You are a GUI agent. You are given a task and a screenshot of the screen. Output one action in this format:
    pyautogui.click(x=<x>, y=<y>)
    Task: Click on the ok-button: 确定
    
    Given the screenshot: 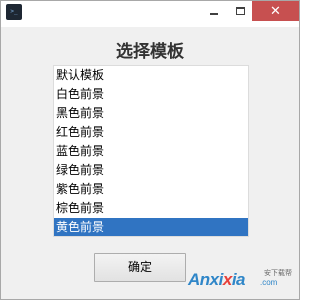 What is the action you would take?
    pyautogui.click(x=140, y=267)
    